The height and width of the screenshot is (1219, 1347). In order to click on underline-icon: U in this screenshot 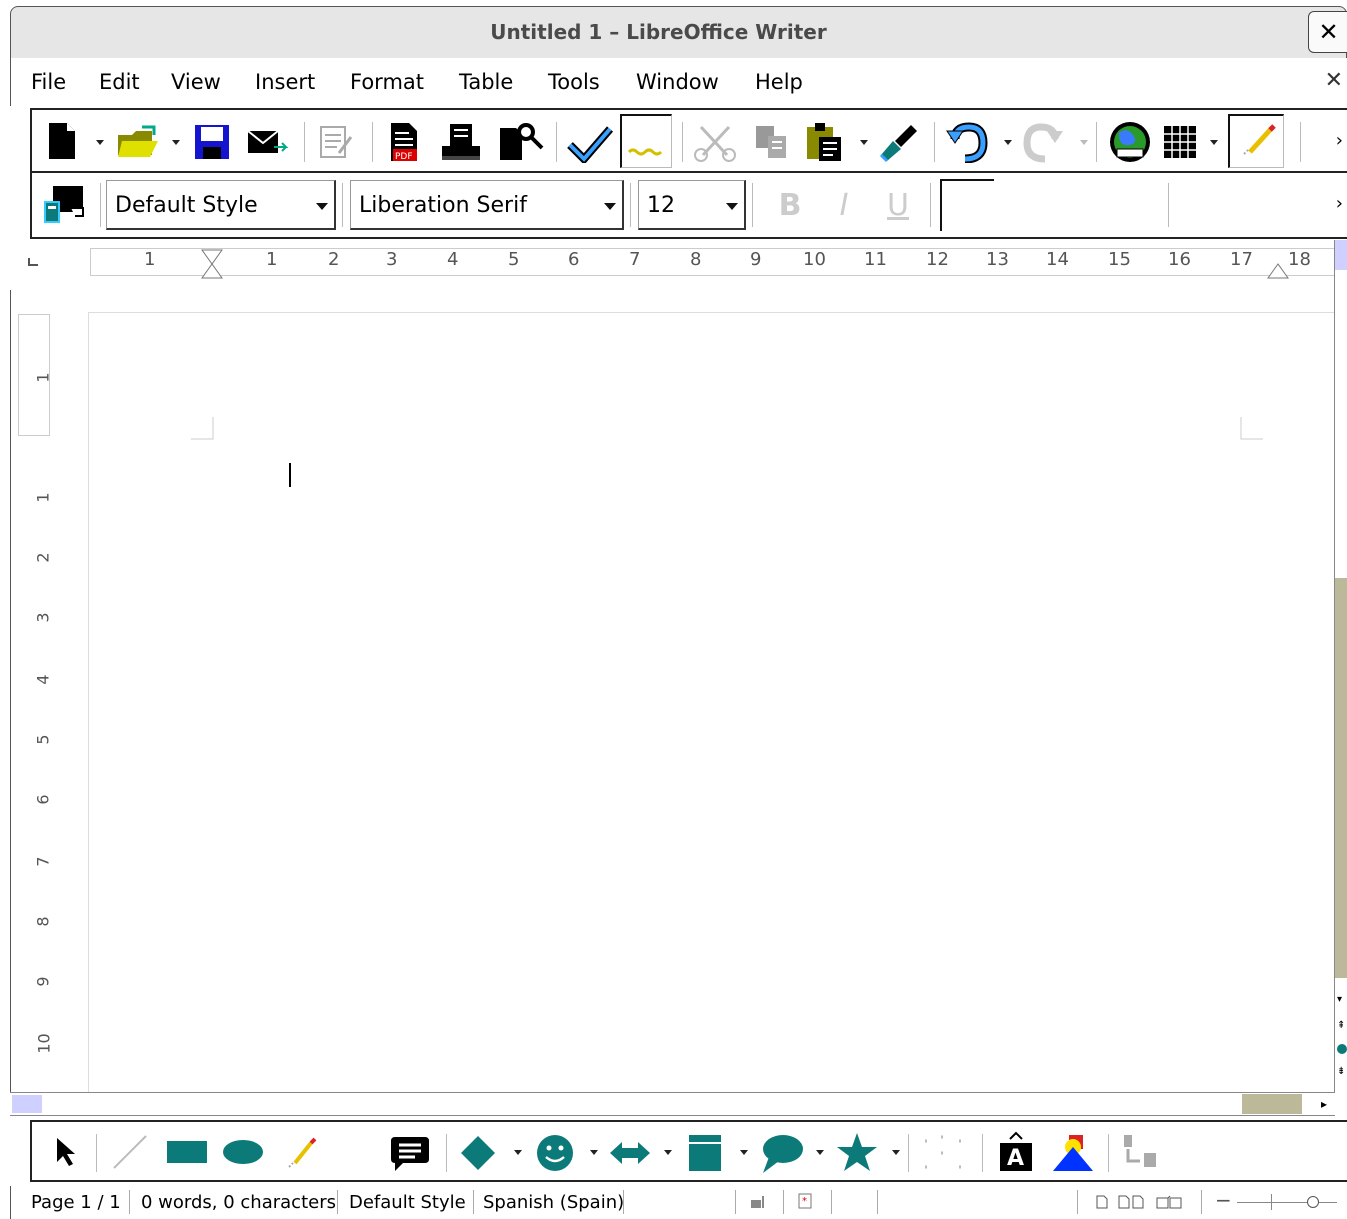, I will do `click(898, 205)`.